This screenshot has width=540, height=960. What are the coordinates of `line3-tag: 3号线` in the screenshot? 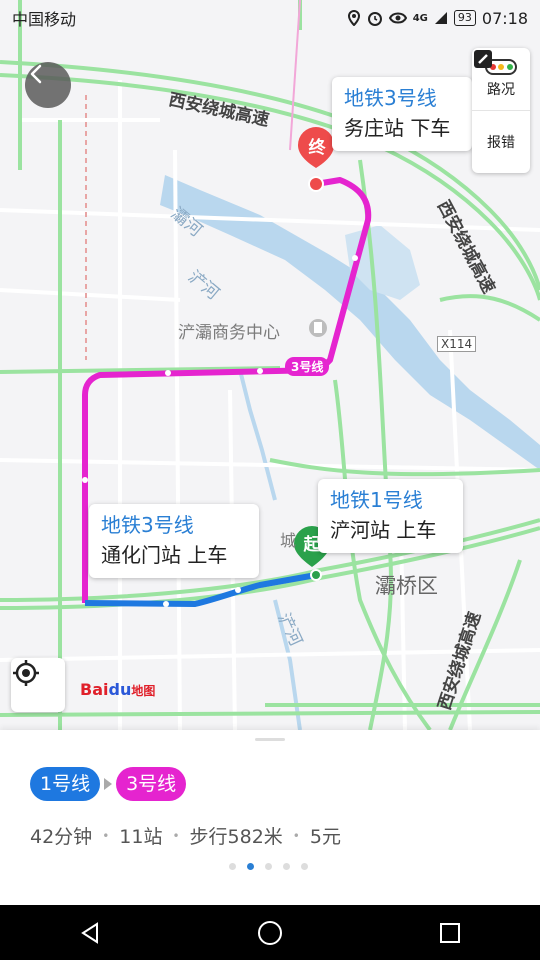 It's located at (307, 366).